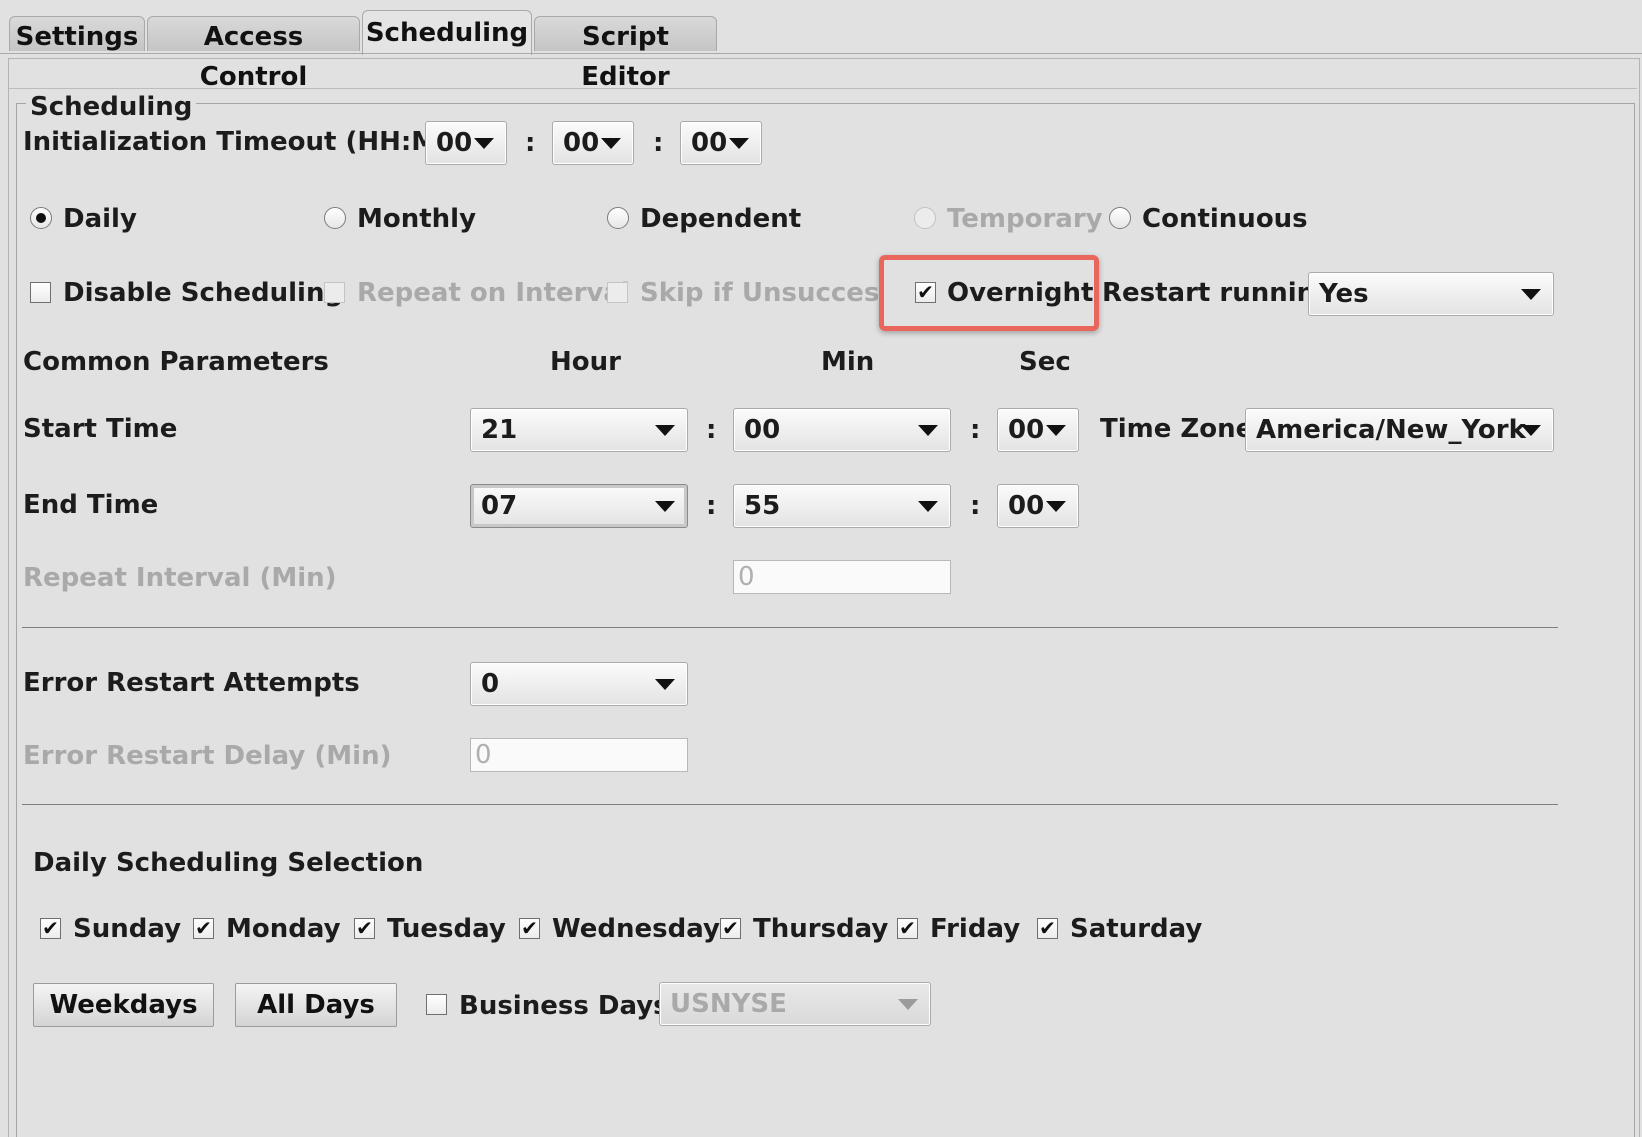 This screenshot has height=1137, width=1642. Describe the element at coordinates (842, 506) in the screenshot. I see `end-min-combo: 55` at that location.